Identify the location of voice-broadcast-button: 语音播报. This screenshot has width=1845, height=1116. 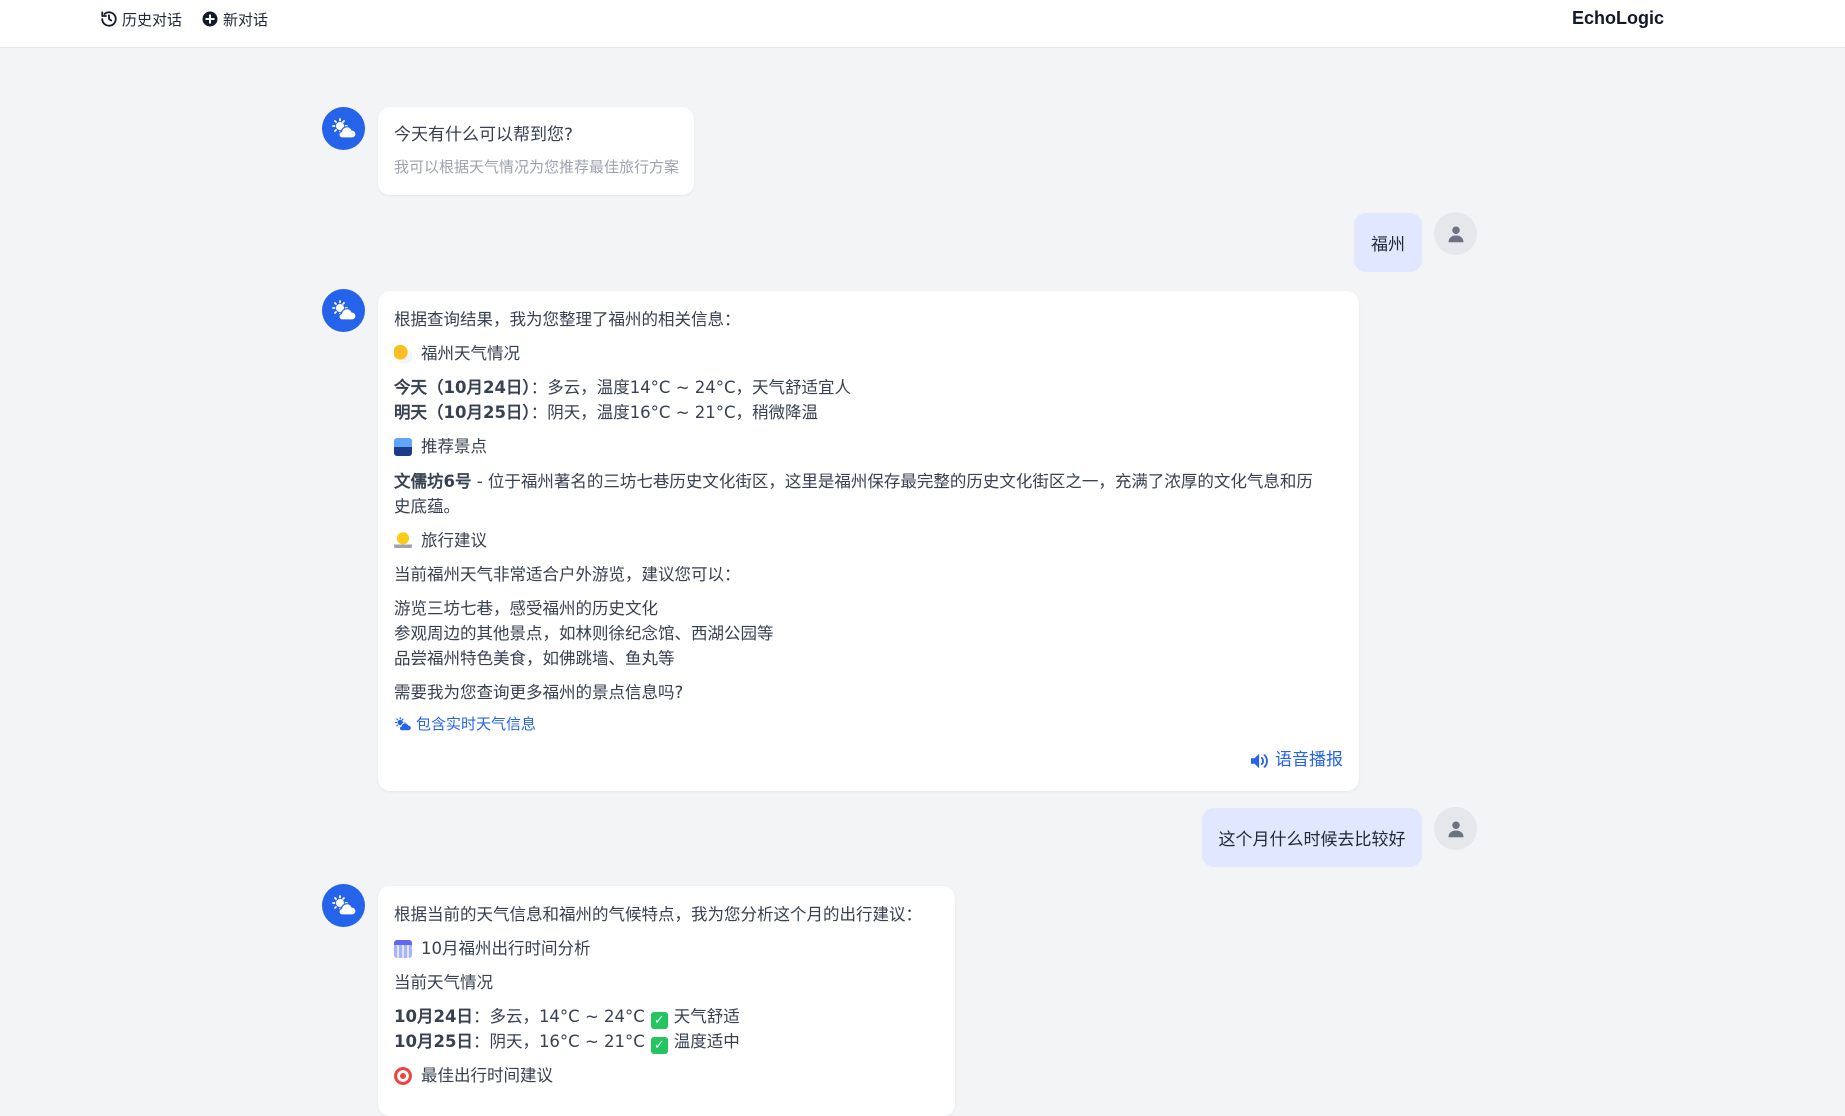
(1296, 760).